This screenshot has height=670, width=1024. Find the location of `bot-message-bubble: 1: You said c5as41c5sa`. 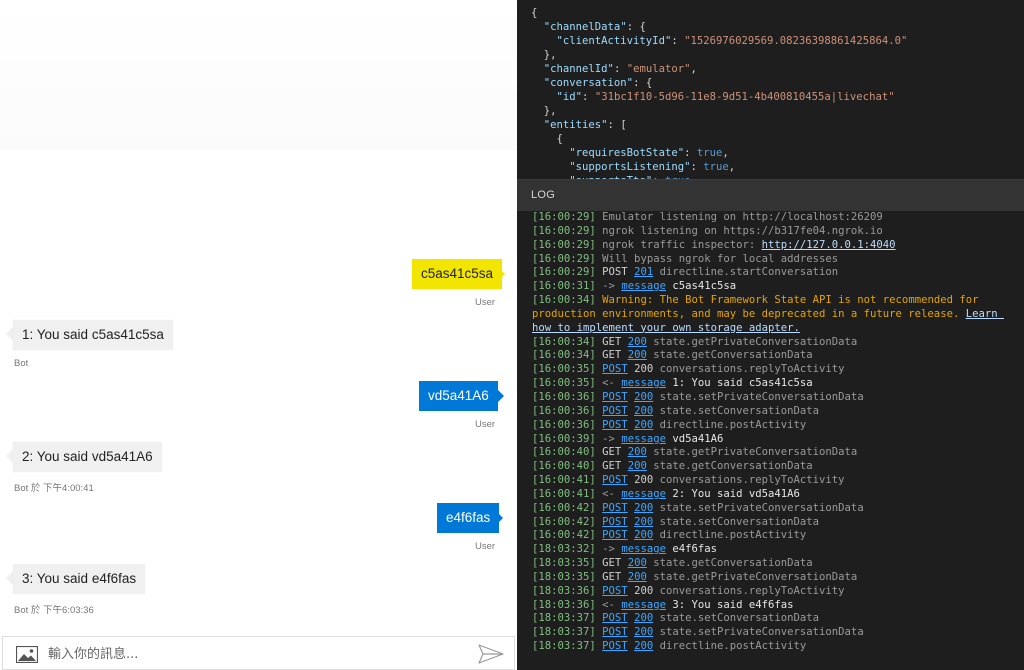

bot-message-bubble: 1: You said c5as41c5sa is located at coordinates (93, 335).